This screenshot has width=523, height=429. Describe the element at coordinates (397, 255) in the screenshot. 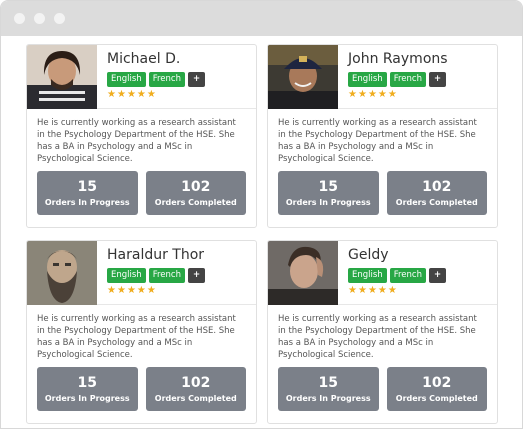

I see `profile-name: Geldy` at that location.